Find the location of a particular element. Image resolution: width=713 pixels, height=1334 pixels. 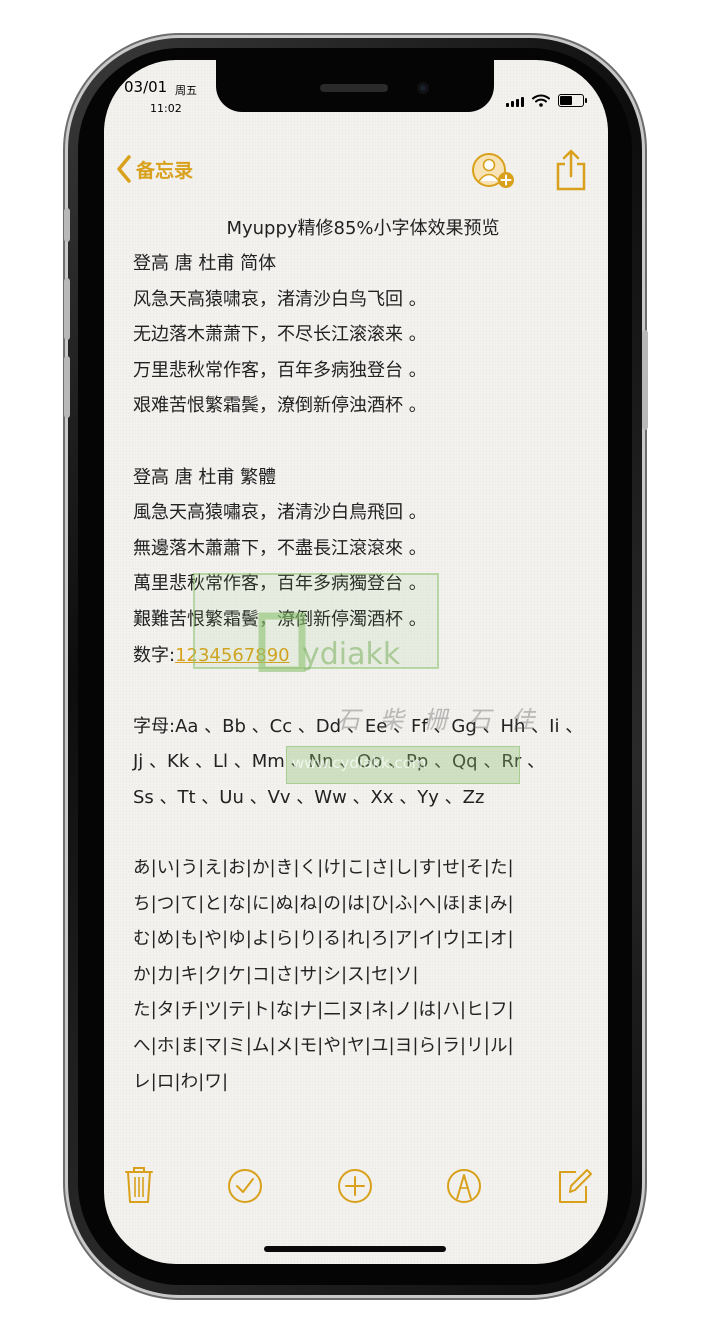

traditional-line: 萬里悲秋常作客，百年多病獨登台 。 is located at coordinates (280, 584).